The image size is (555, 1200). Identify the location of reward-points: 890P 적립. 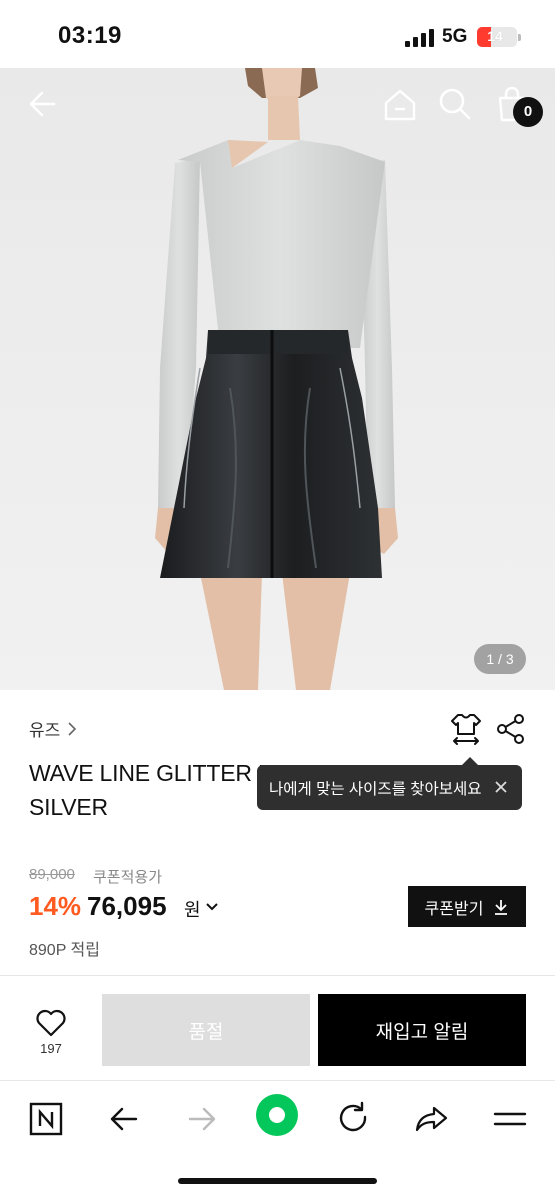
(64, 950).